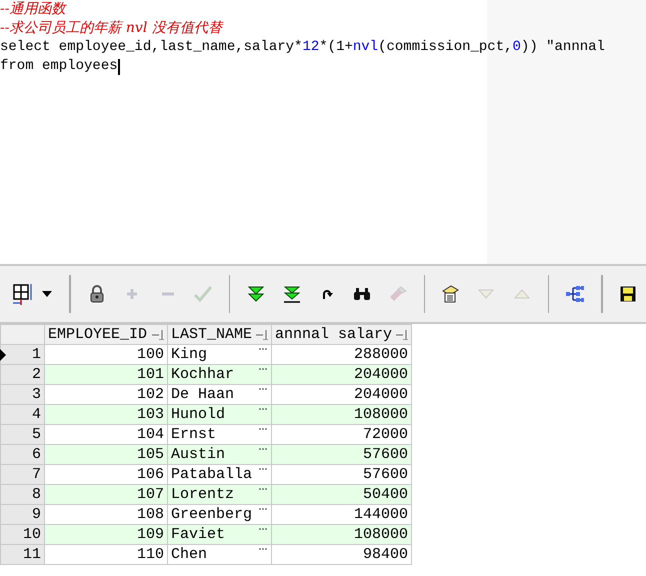 The height and width of the screenshot is (576, 646). I want to click on code-token: 0, so click(516, 47).